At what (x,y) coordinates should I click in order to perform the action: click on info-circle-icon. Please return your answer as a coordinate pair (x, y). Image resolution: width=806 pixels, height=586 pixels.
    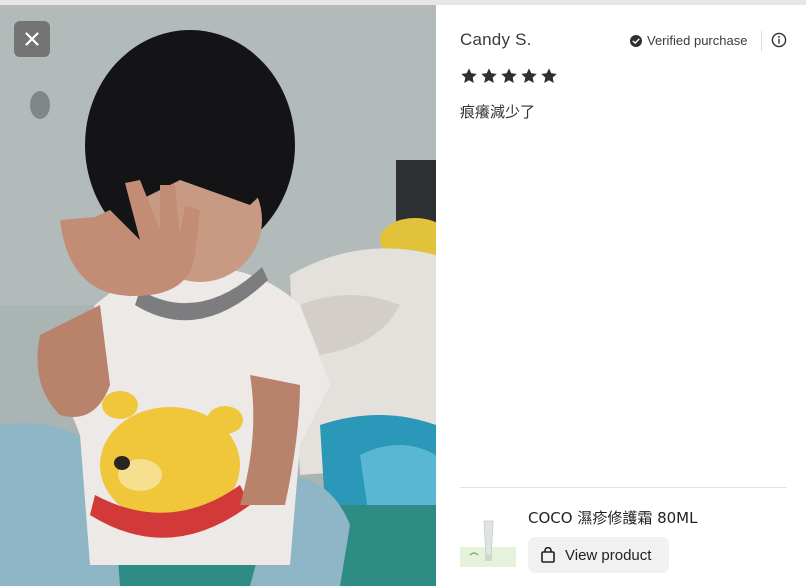
    Looking at the image, I should click on (779, 40).